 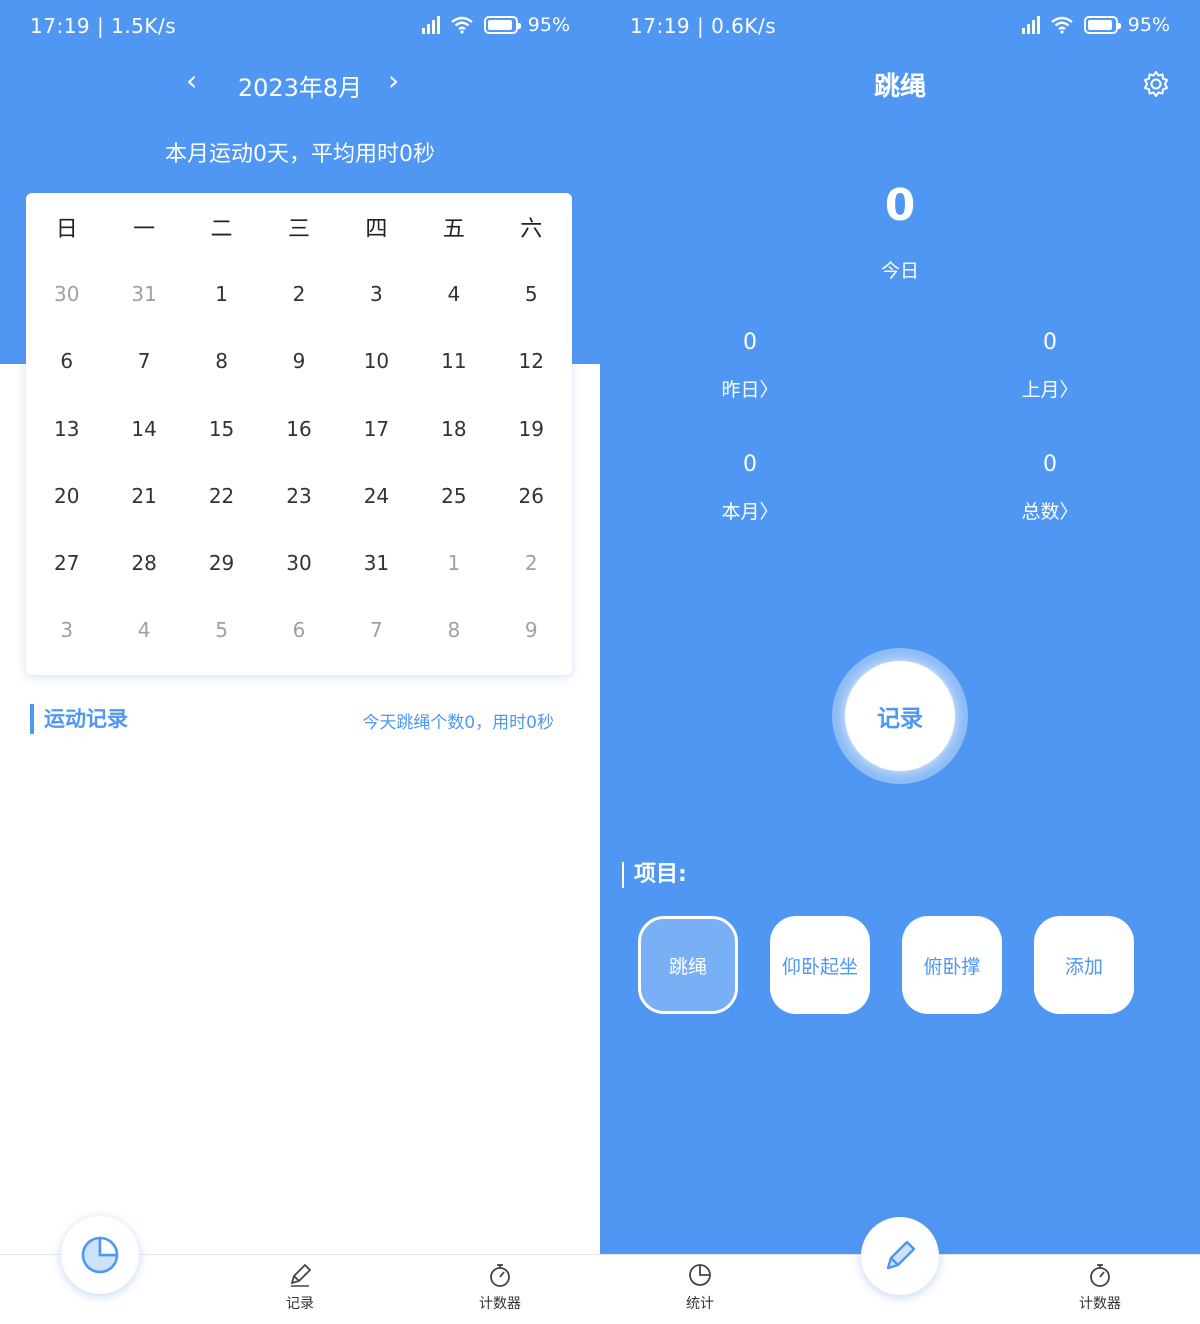 I want to click on stats-fab-button, so click(x=100, y=1255).